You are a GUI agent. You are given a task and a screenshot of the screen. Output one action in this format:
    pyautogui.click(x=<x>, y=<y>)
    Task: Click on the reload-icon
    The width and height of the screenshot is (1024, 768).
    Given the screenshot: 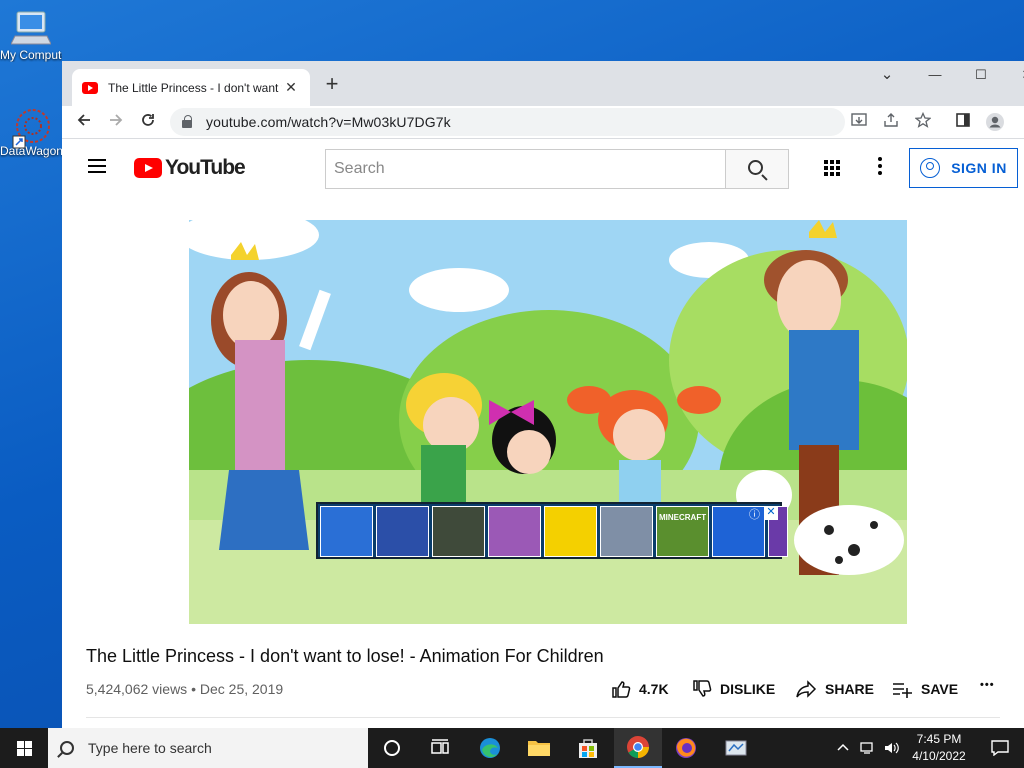 What is the action you would take?
    pyautogui.click(x=148, y=120)
    